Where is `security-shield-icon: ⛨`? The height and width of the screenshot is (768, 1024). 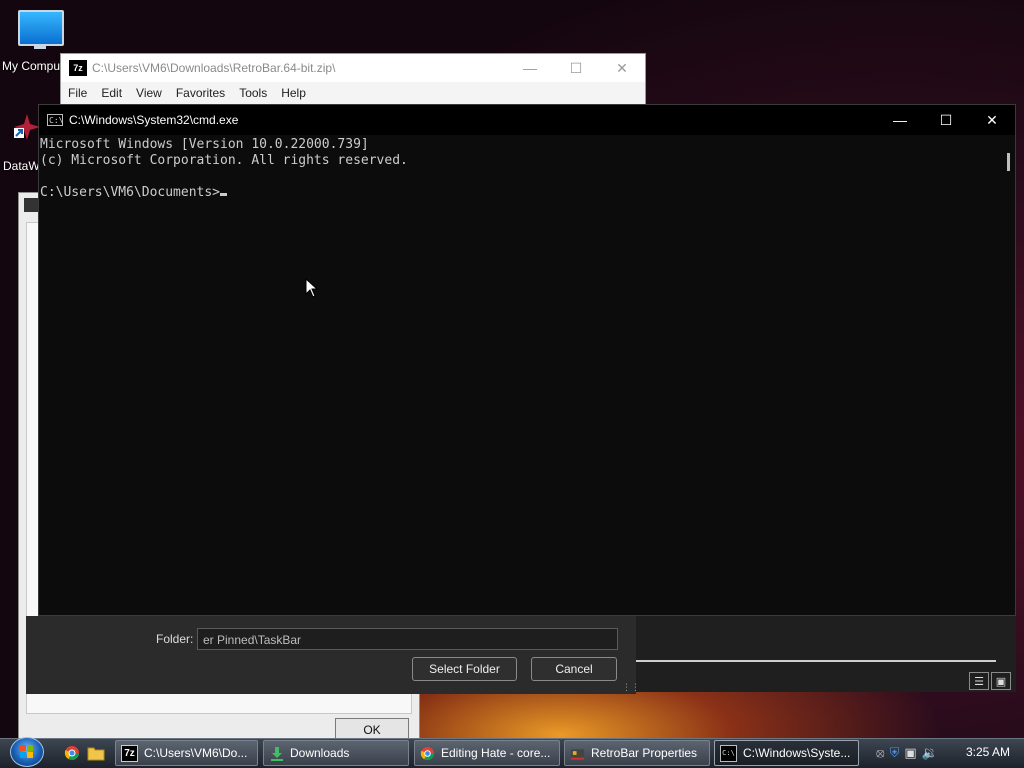 security-shield-icon: ⛨ is located at coordinates (895, 753).